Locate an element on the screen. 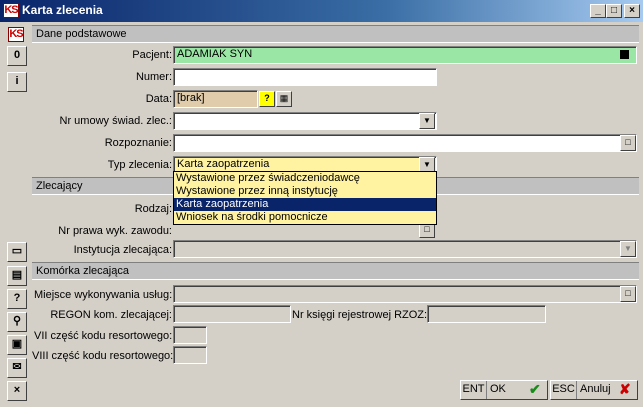 The width and height of the screenshot is (643, 407). ok-key-label: ENT is located at coordinates (474, 390).